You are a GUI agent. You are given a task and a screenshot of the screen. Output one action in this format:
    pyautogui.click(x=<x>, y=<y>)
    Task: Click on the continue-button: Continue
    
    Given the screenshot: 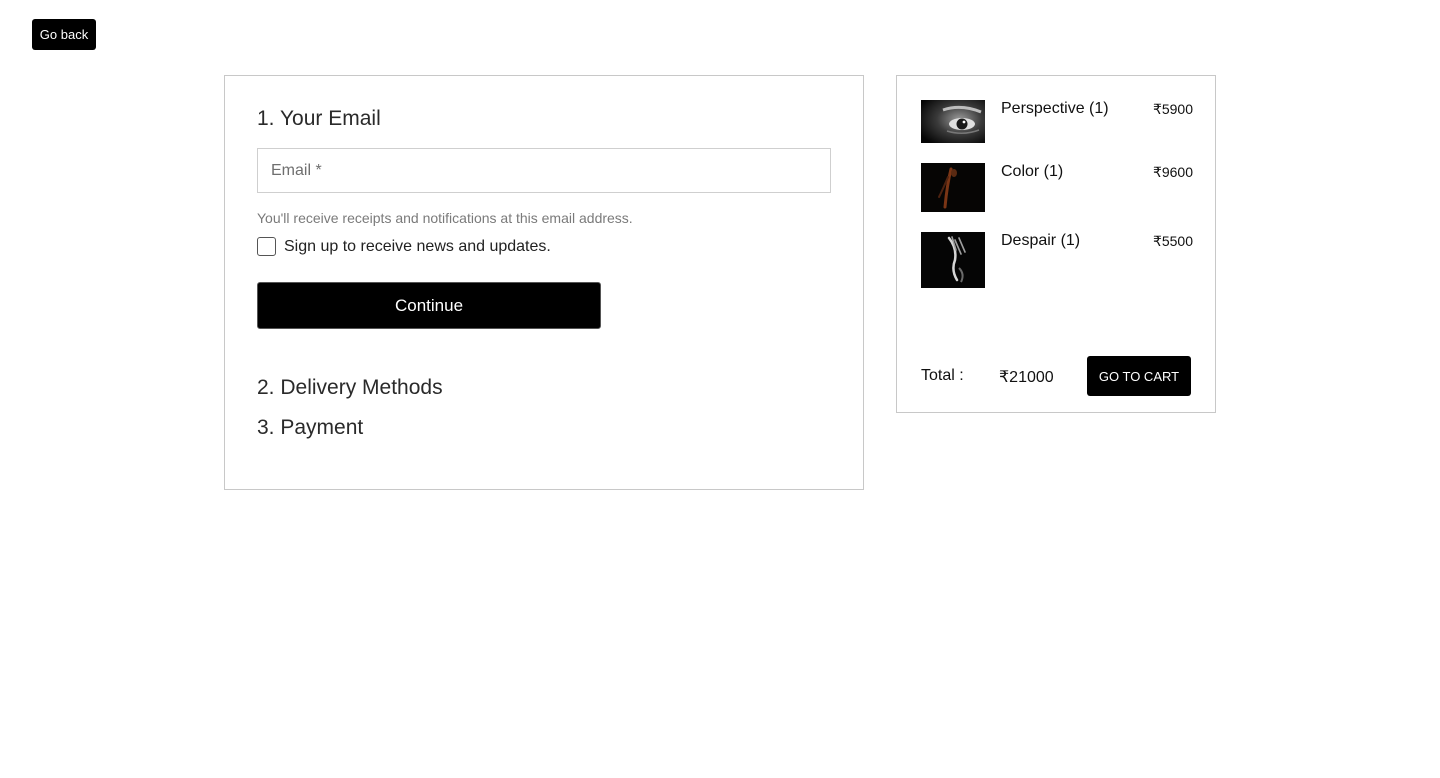 What is the action you would take?
    pyautogui.click(x=429, y=305)
    